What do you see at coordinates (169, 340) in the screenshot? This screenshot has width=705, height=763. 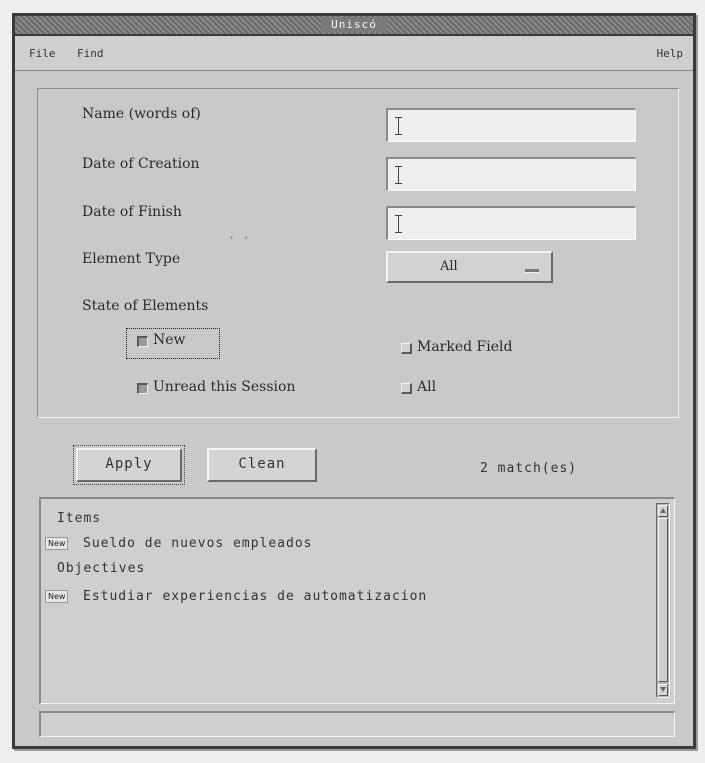 I see `state-new-label: New` at bounding box center [169, 340].